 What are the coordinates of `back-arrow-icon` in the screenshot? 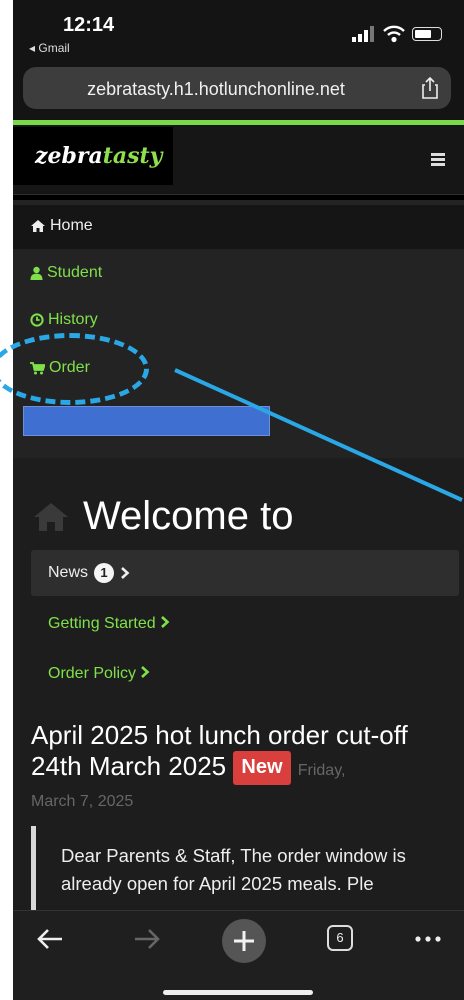 It's located at (50, 939).